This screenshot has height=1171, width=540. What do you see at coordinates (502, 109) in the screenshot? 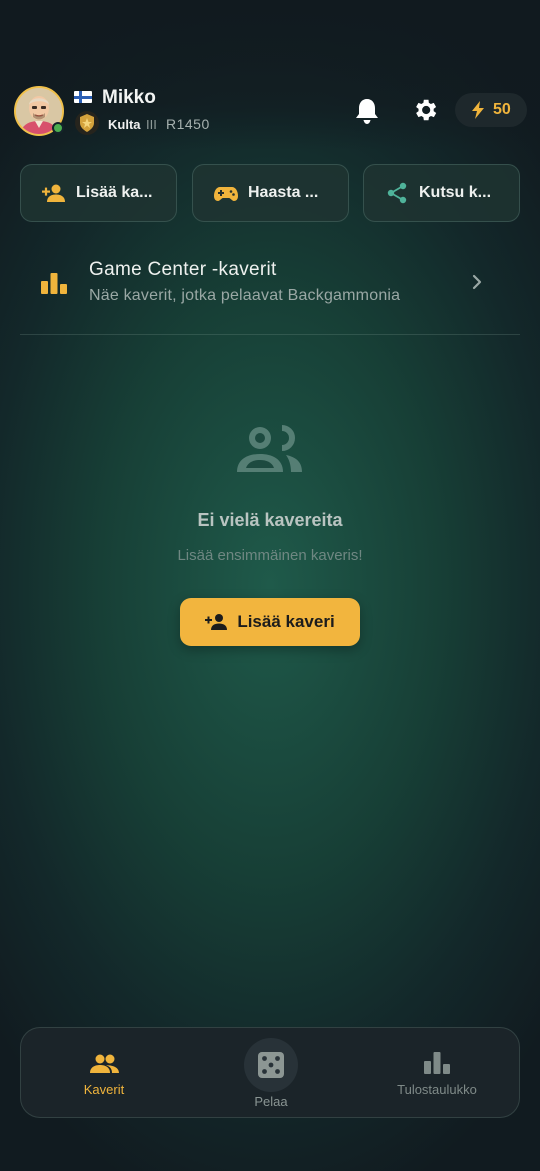
I see `energy-value: 50` at bounding box center [502, 109].